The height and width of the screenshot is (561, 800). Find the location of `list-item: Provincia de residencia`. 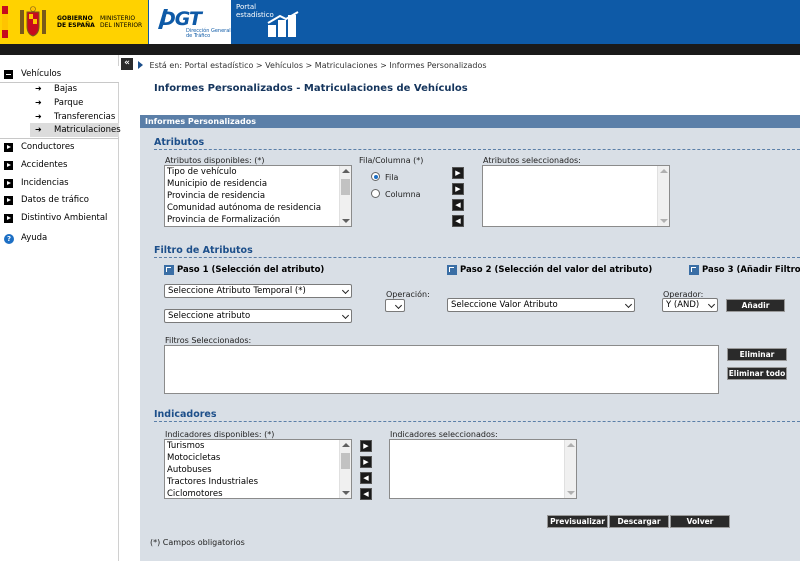

list-item: Provincia de residencia is located at coordinates (258, 196).